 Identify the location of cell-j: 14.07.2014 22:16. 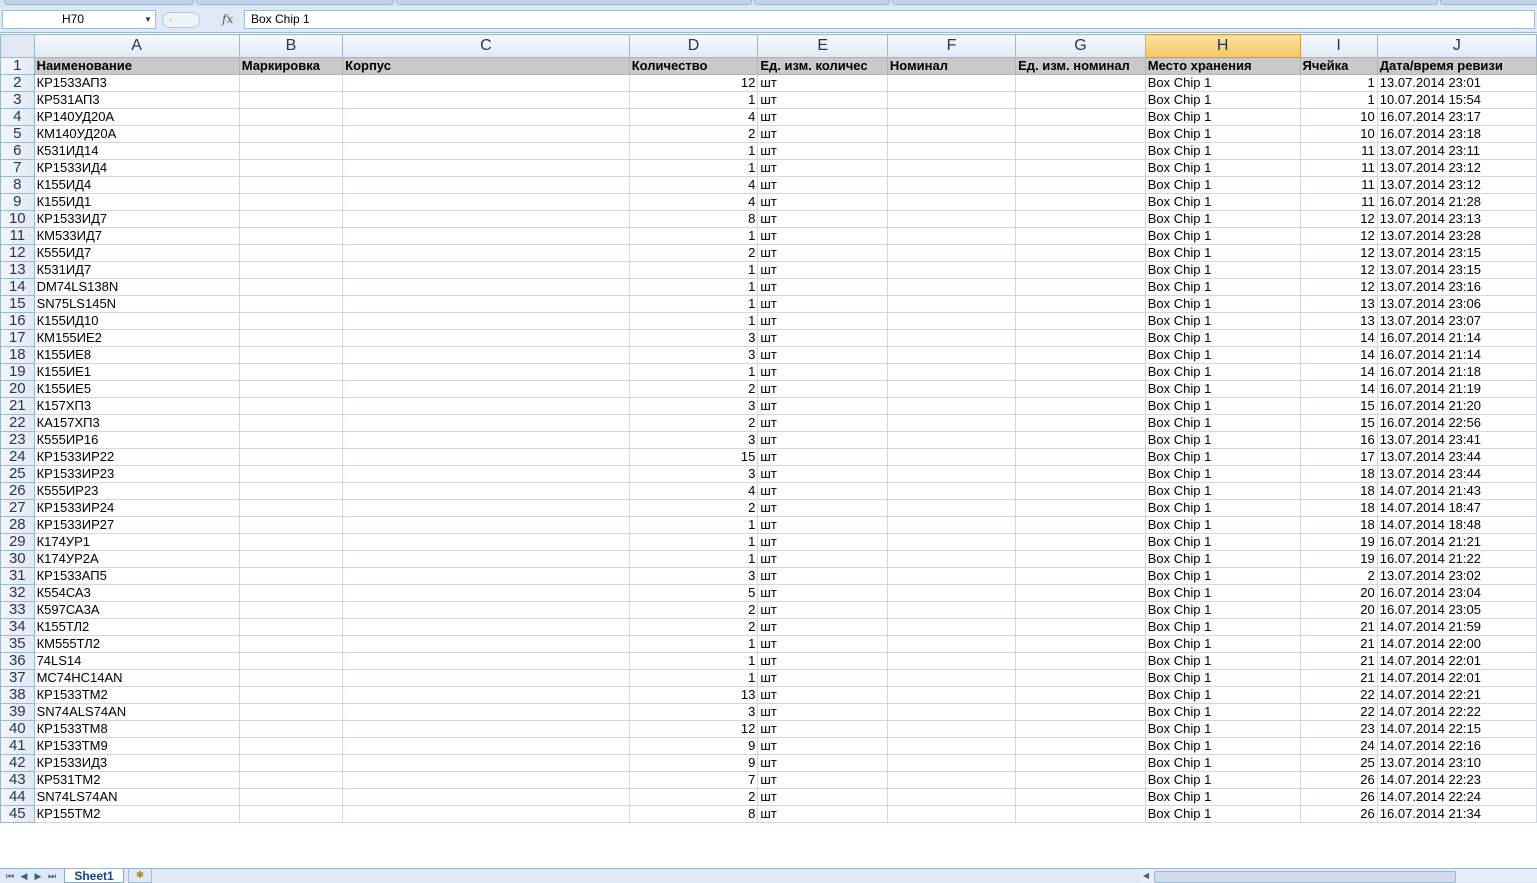
(1456, 746).